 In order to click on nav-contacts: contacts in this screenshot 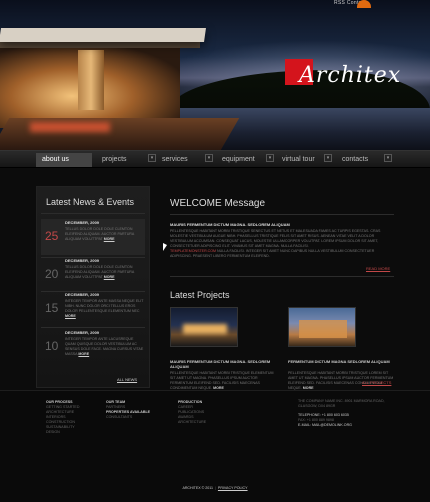, I will do `click(362, 160)`.